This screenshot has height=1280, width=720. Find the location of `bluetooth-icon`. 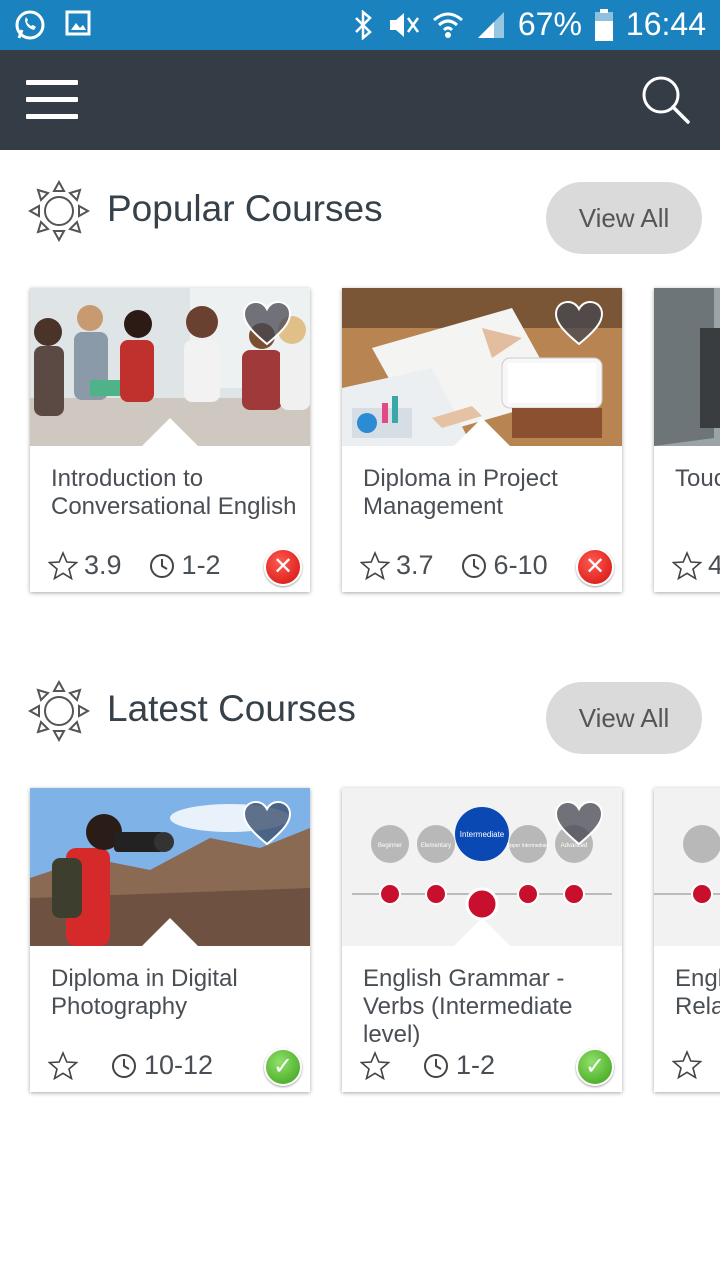

bluetooth-icon is located at coordinates (363, 24).